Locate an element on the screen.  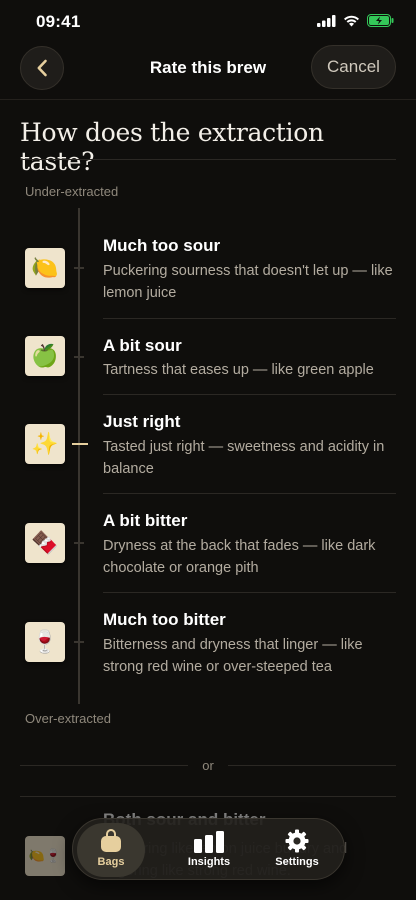
green-apple-icon: 🍏 is located at coordinates (45, 356).